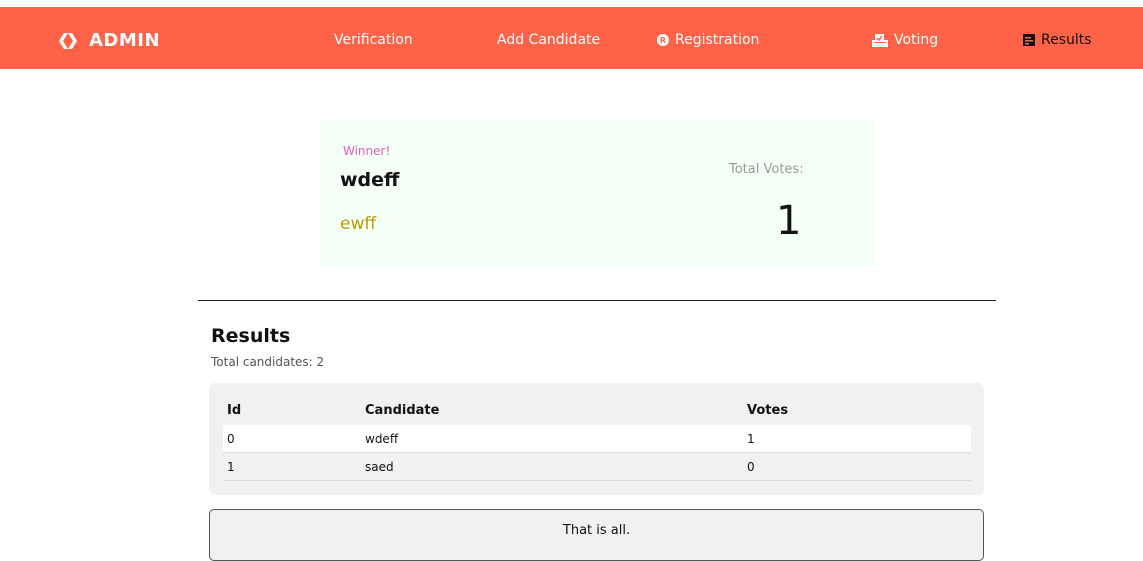 The image size is (1143, 561). I want to click on nav-verification: Verification, so click(373, 40).